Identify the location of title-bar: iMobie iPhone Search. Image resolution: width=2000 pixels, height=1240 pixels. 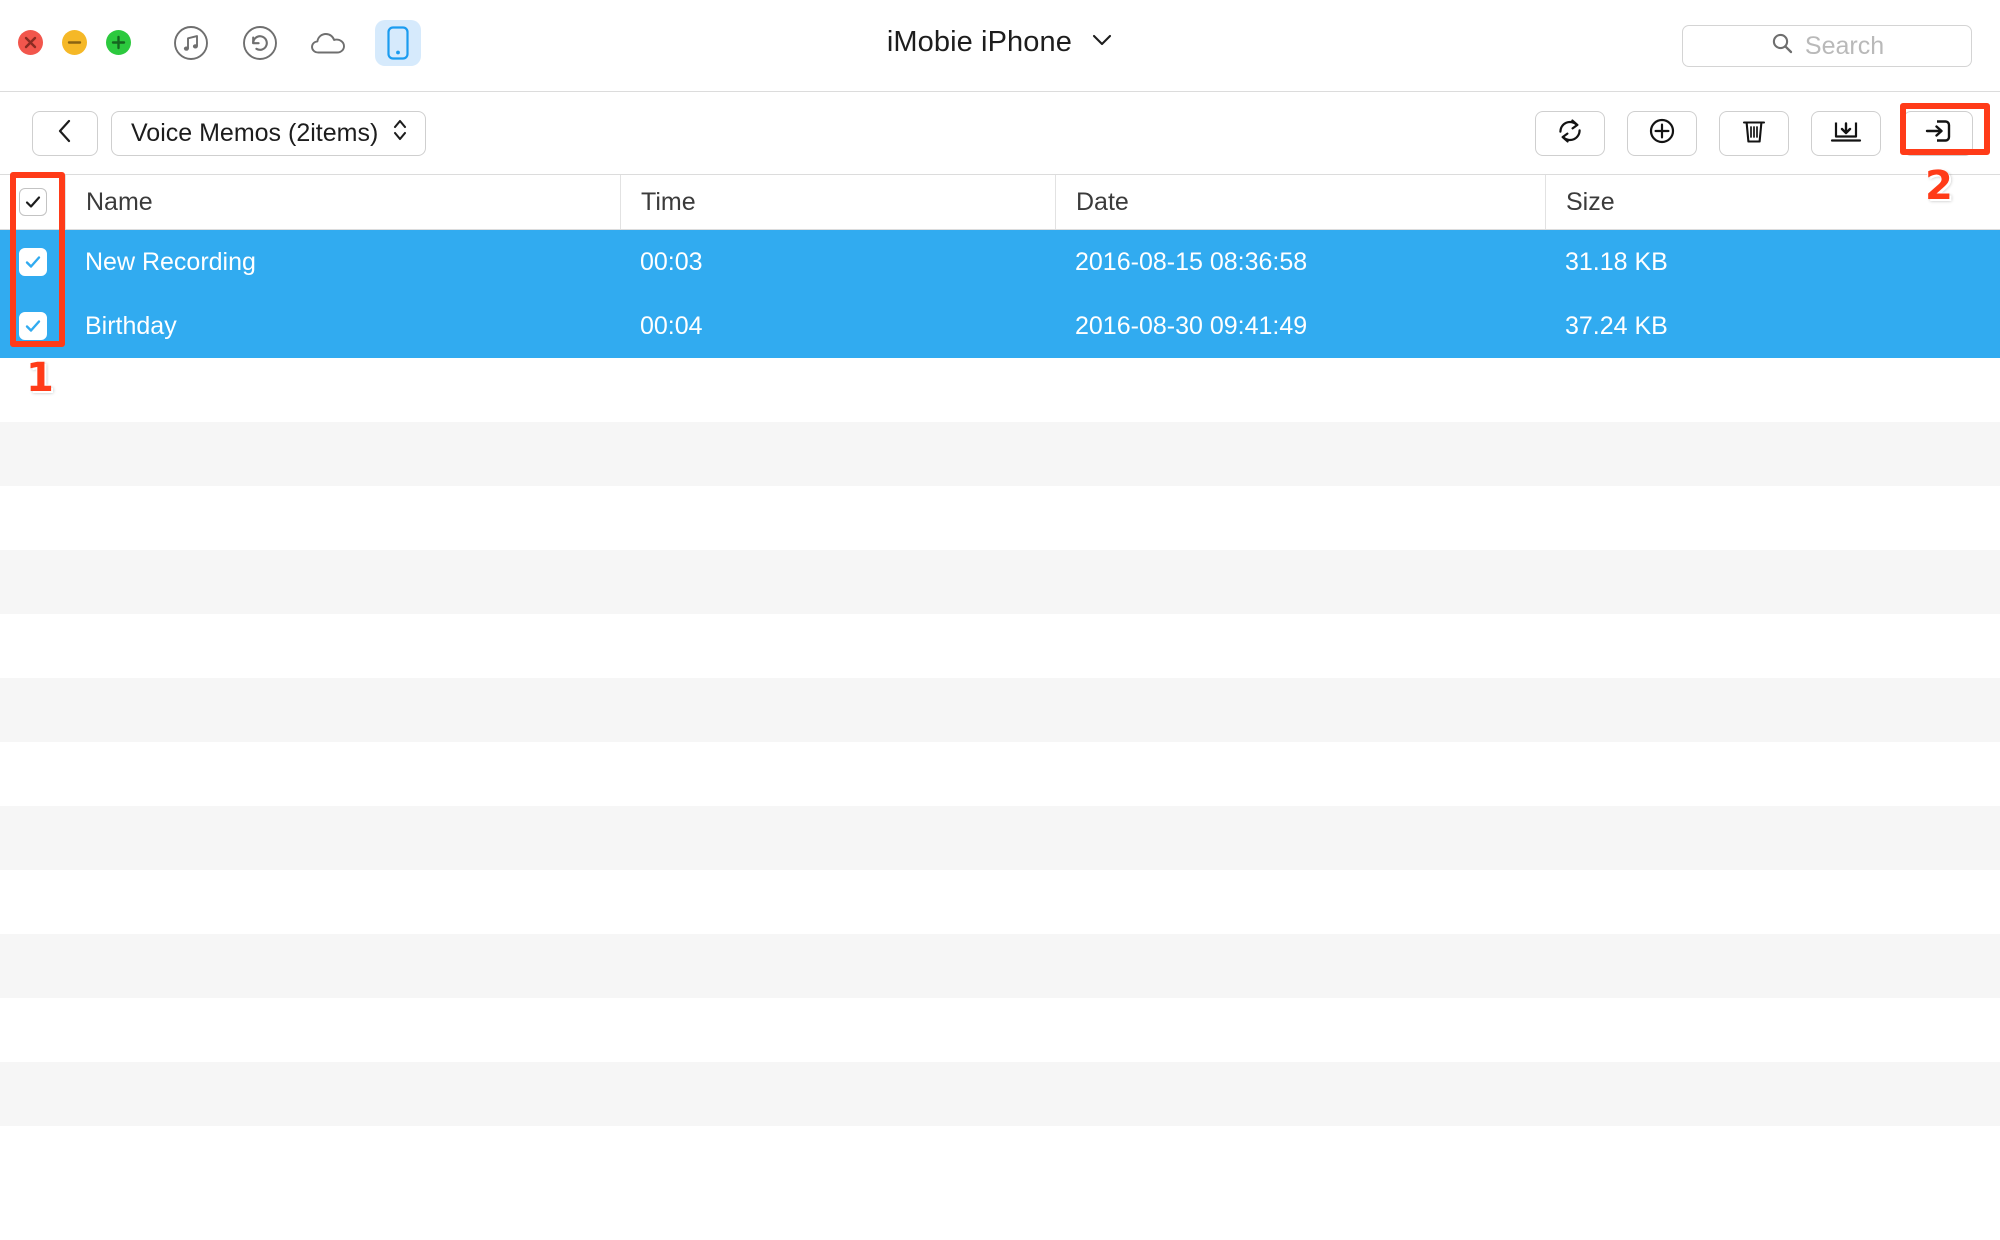
(1000, 46).